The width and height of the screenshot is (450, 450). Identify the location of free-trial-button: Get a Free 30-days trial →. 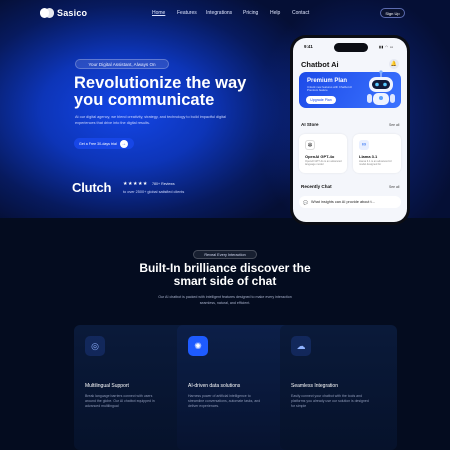
(104, 143).